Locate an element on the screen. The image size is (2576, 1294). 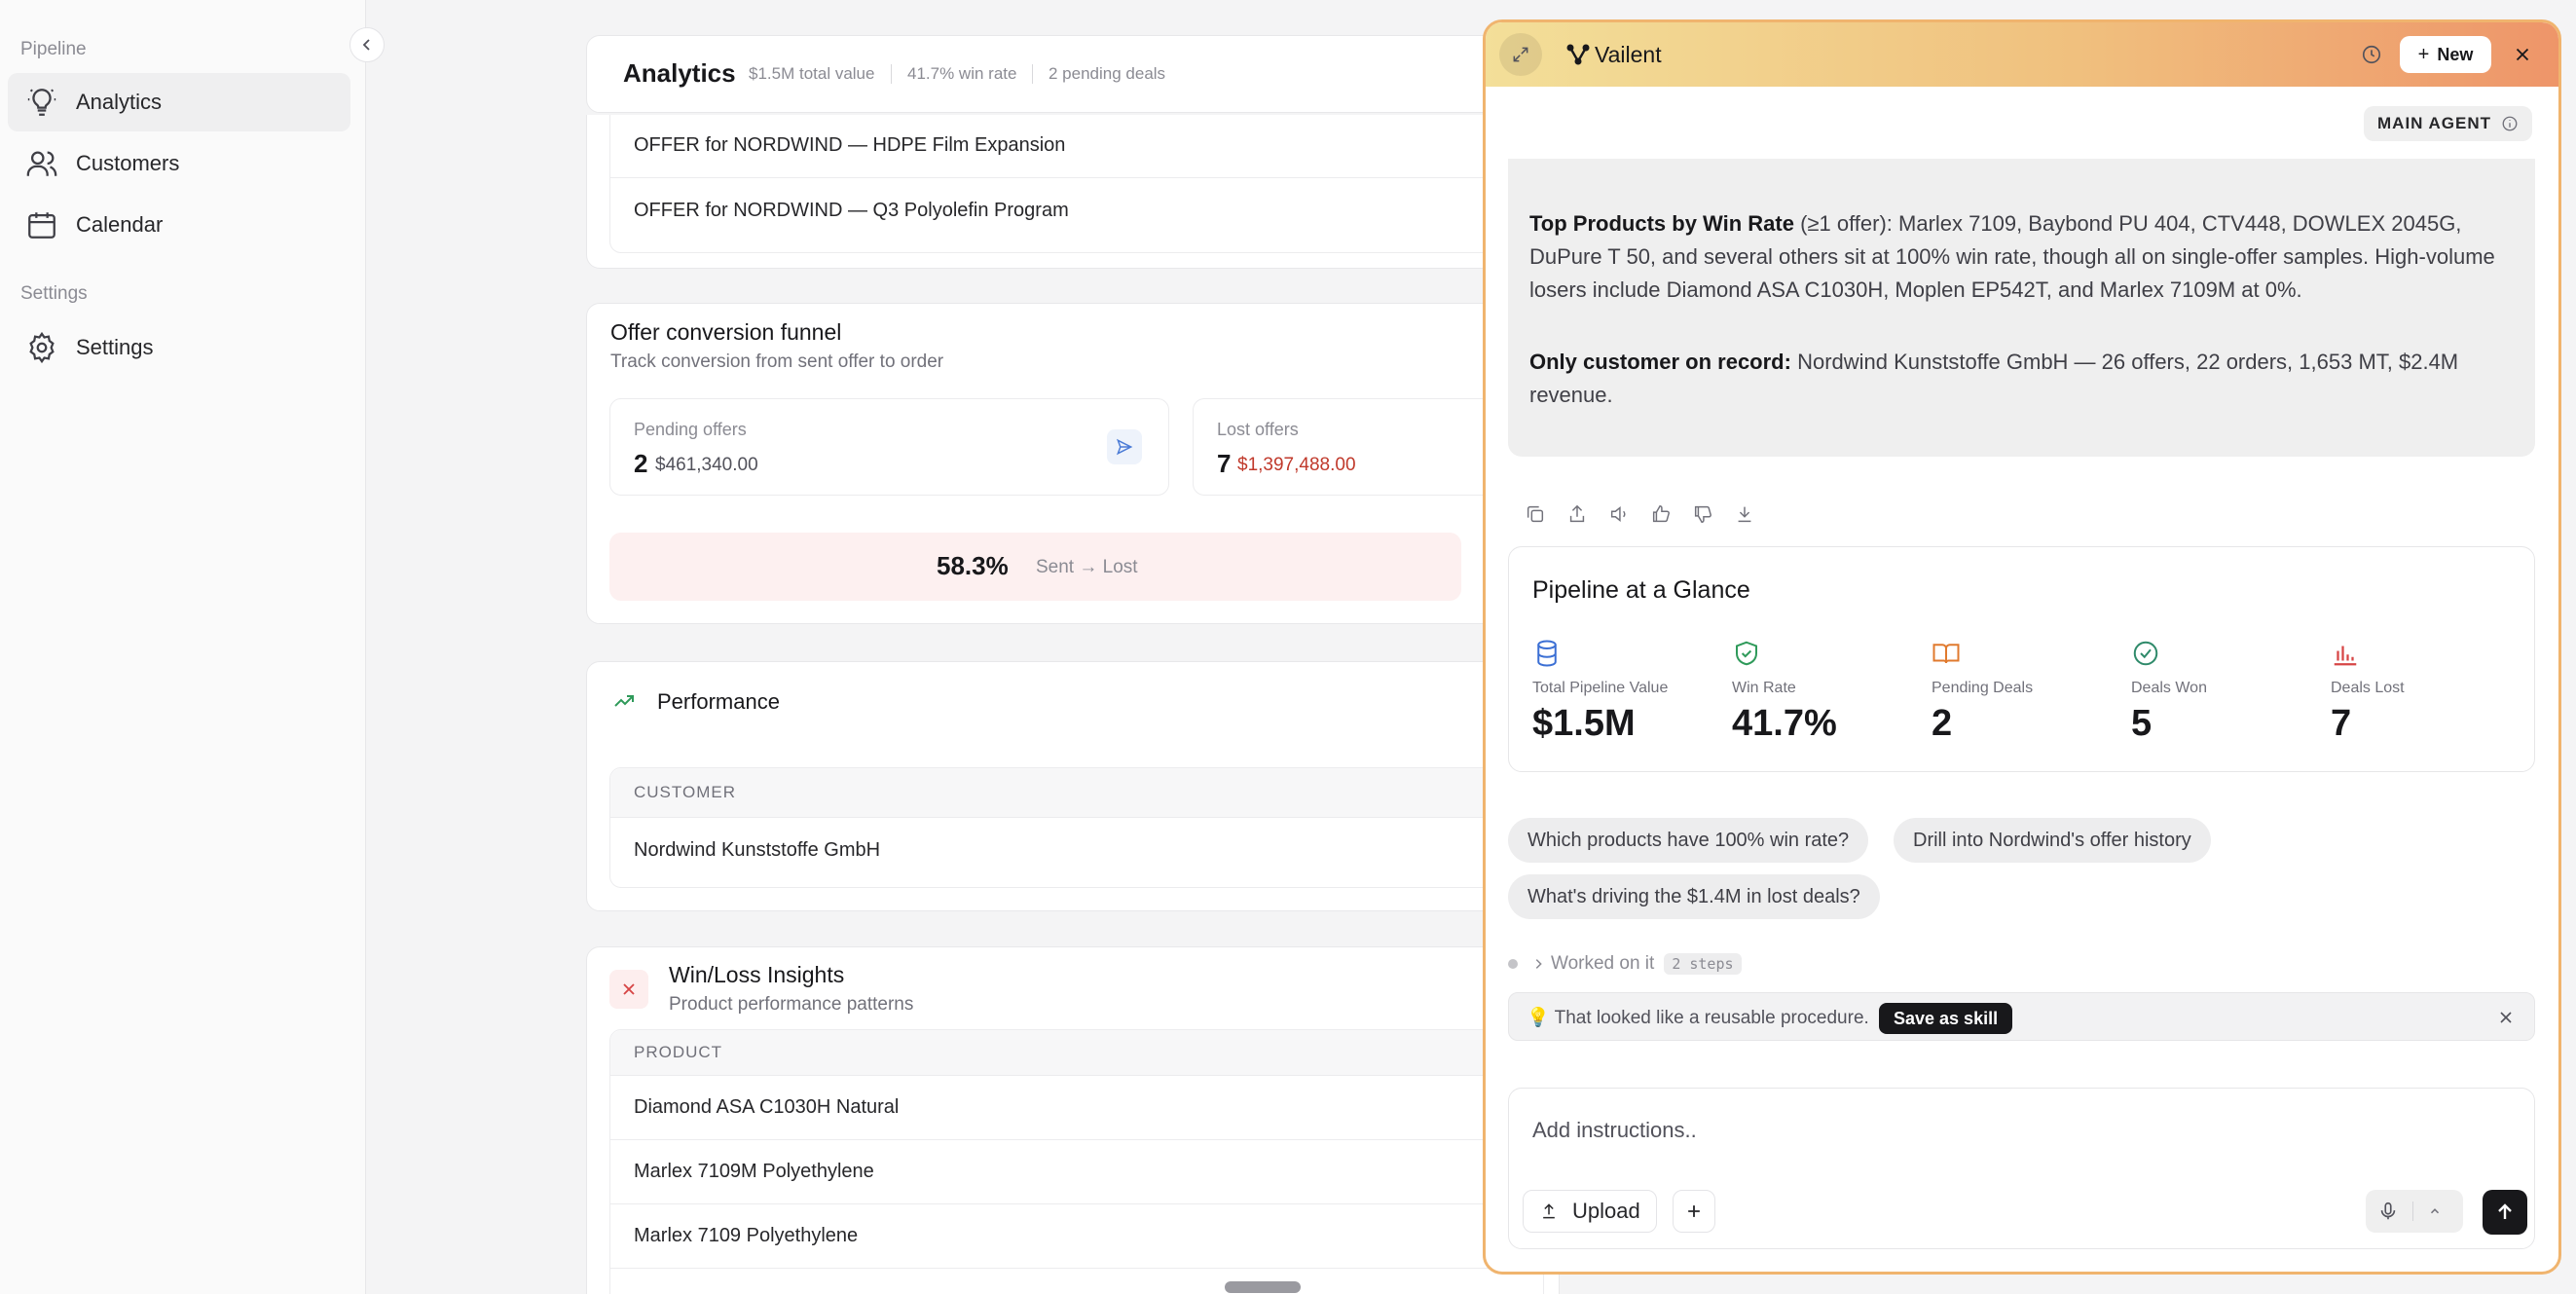
stat-value: 41.7% is located at coordinates (1784, 723).